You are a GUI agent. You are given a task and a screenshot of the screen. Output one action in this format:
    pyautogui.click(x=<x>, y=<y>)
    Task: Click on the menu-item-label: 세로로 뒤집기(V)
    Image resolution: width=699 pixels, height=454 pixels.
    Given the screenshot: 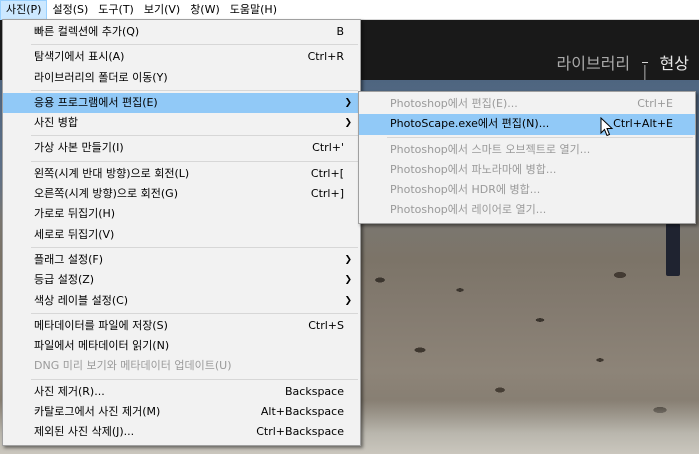 What is the action you would take?
    pyautogui.click(x=74, y=234)
    